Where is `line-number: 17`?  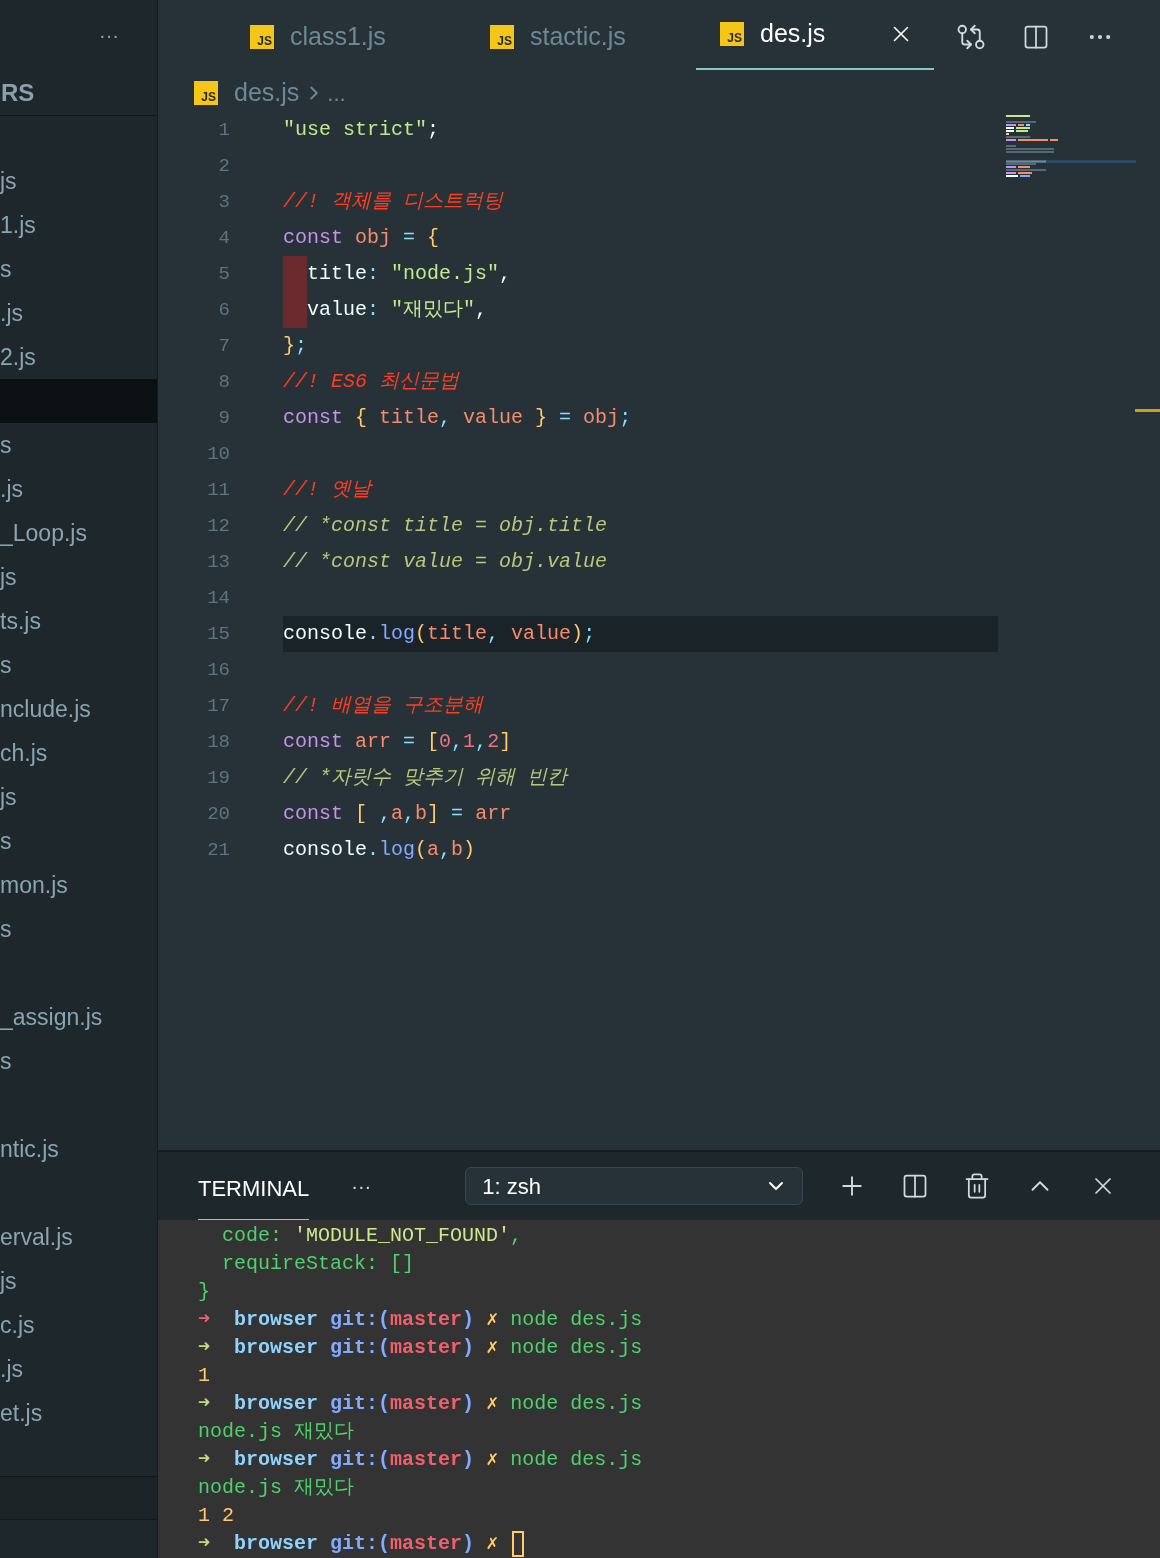 line-number: 17 is located at coordinates (218, 706).